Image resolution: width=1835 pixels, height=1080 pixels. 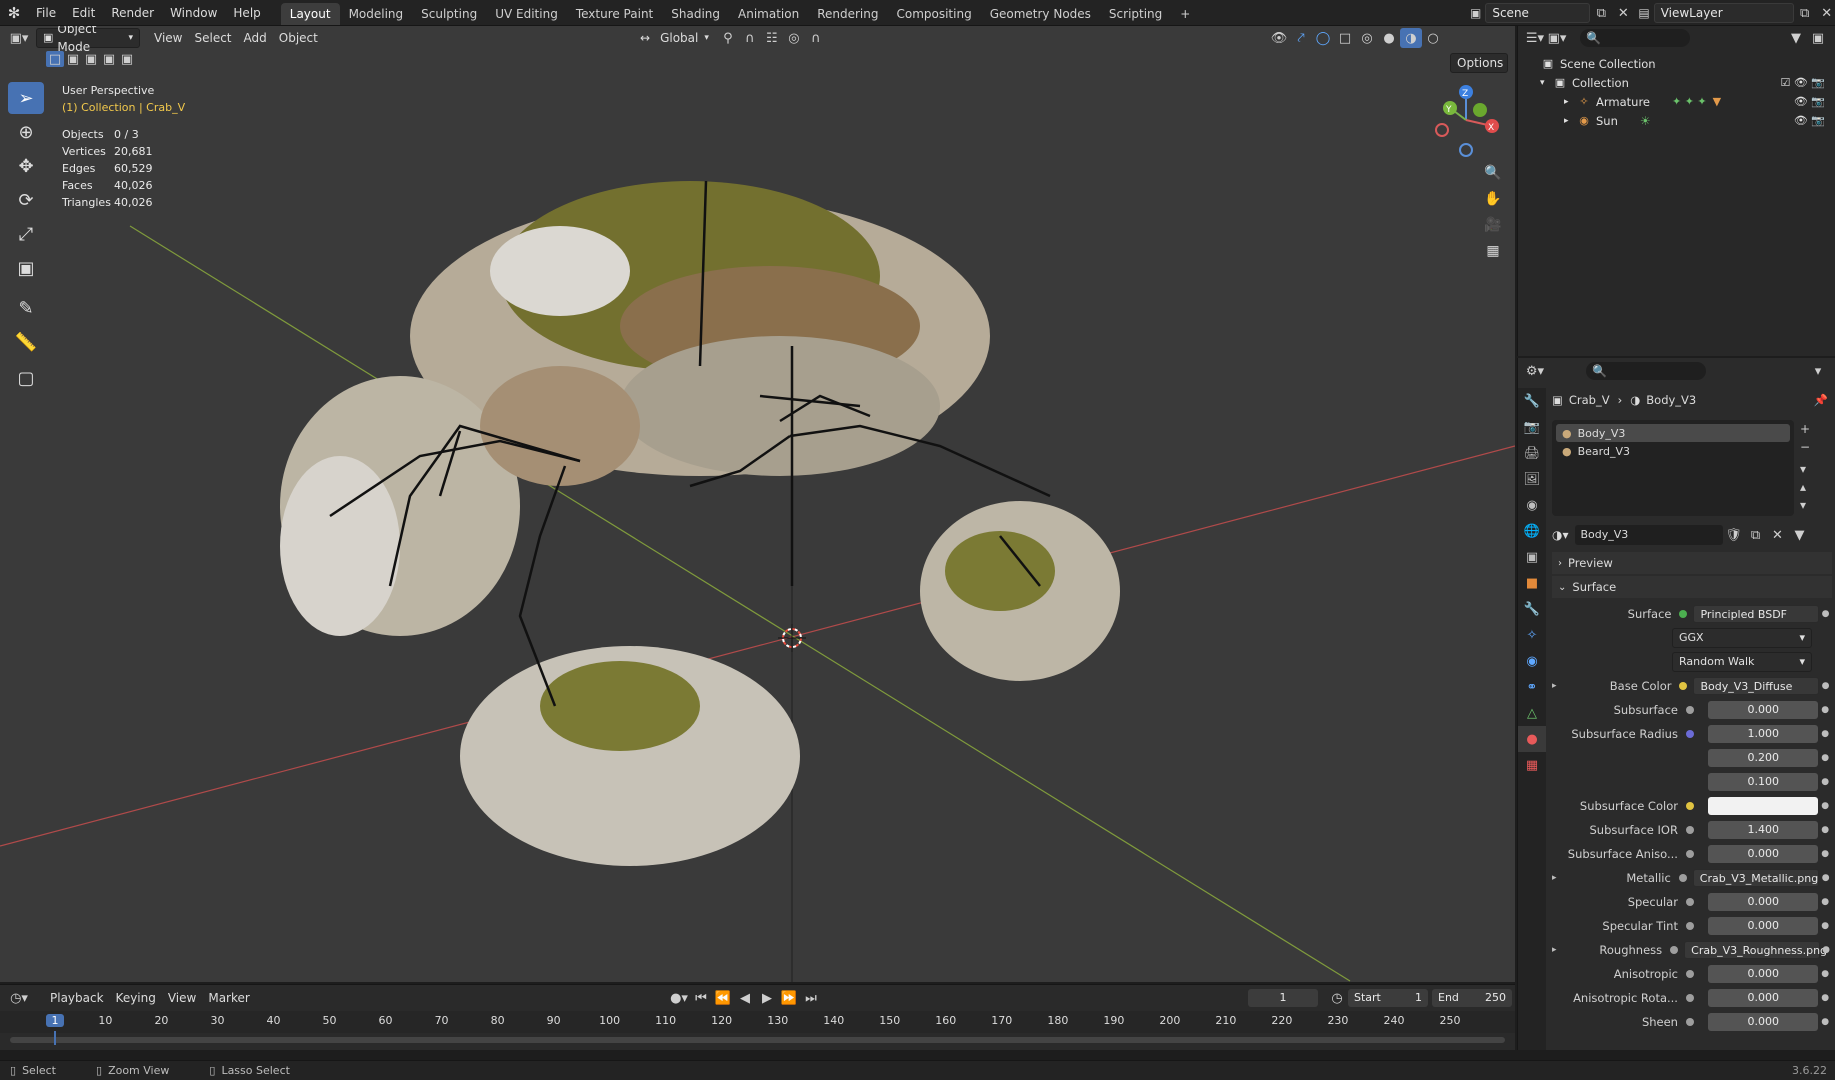 What do you see at coordinates (1560, 535) in the screenshot?
I see `material-browse-icon: ◑▾` at bounding box center [1560, 535].